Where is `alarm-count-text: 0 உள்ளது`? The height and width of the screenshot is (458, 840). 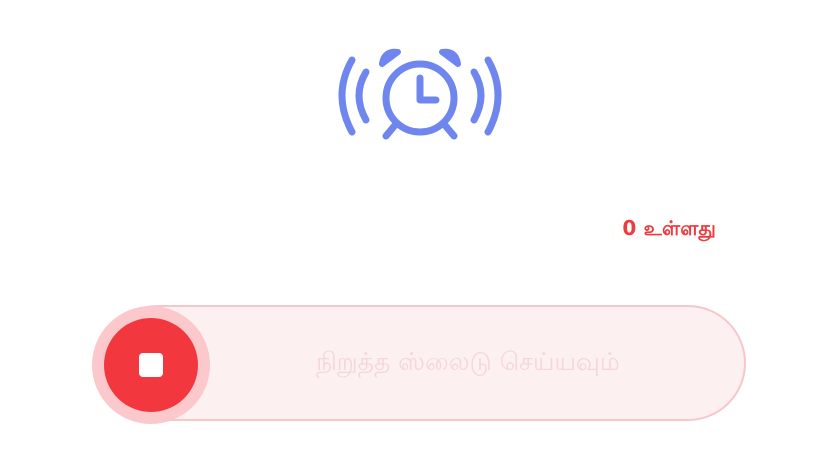 alarm-count-text: 0 உள்ளது is located at coordinates (669, 228).